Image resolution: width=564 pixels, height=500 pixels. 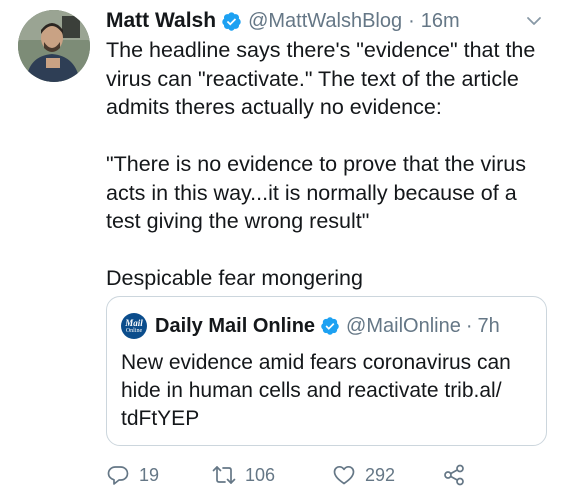 What do you see at coordinates (326, 475) in the screenshot?
I see `tweet-actions: 19 106 292` at bounding box center [326, 475].